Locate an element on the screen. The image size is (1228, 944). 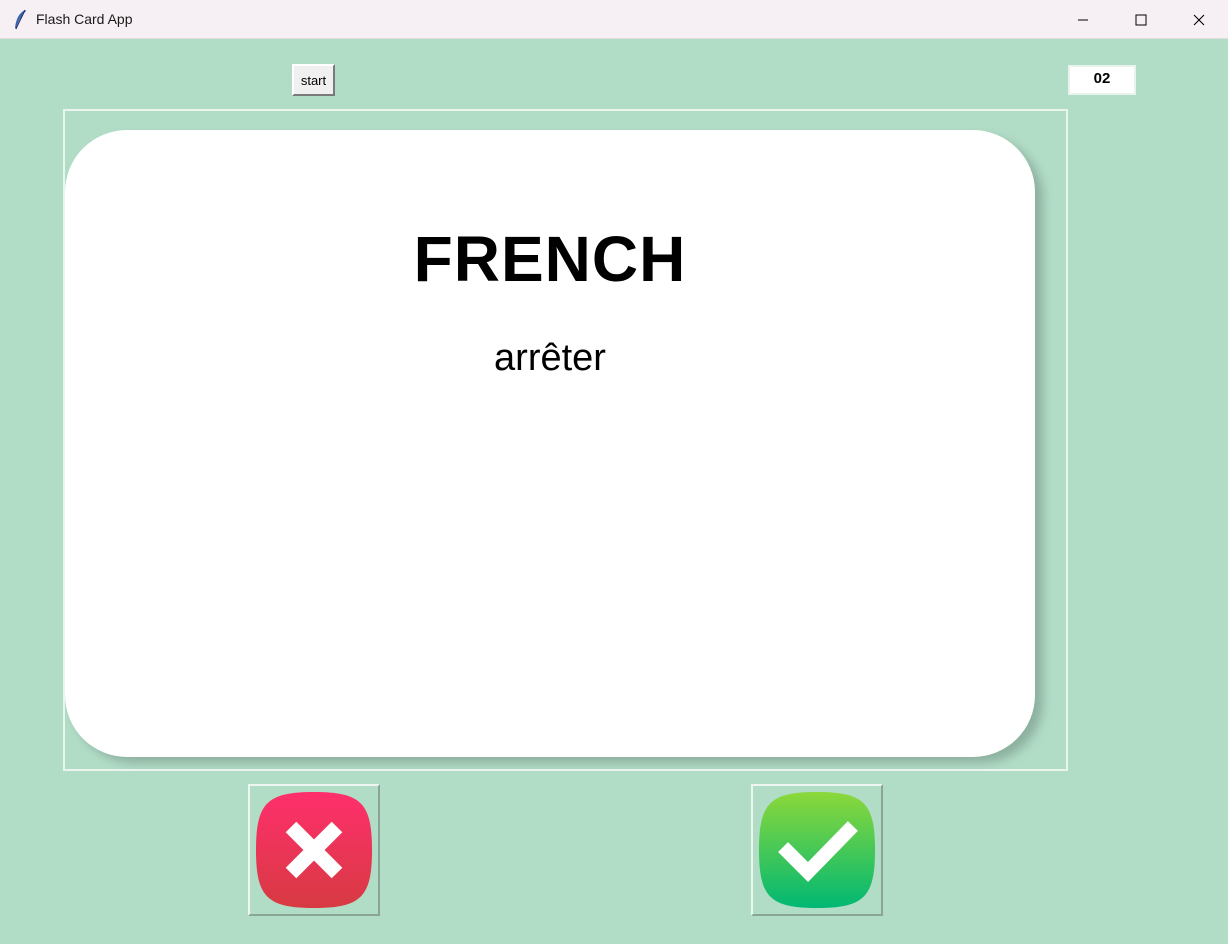
window-title: Flash Card App is located at coordinates (84, 19).